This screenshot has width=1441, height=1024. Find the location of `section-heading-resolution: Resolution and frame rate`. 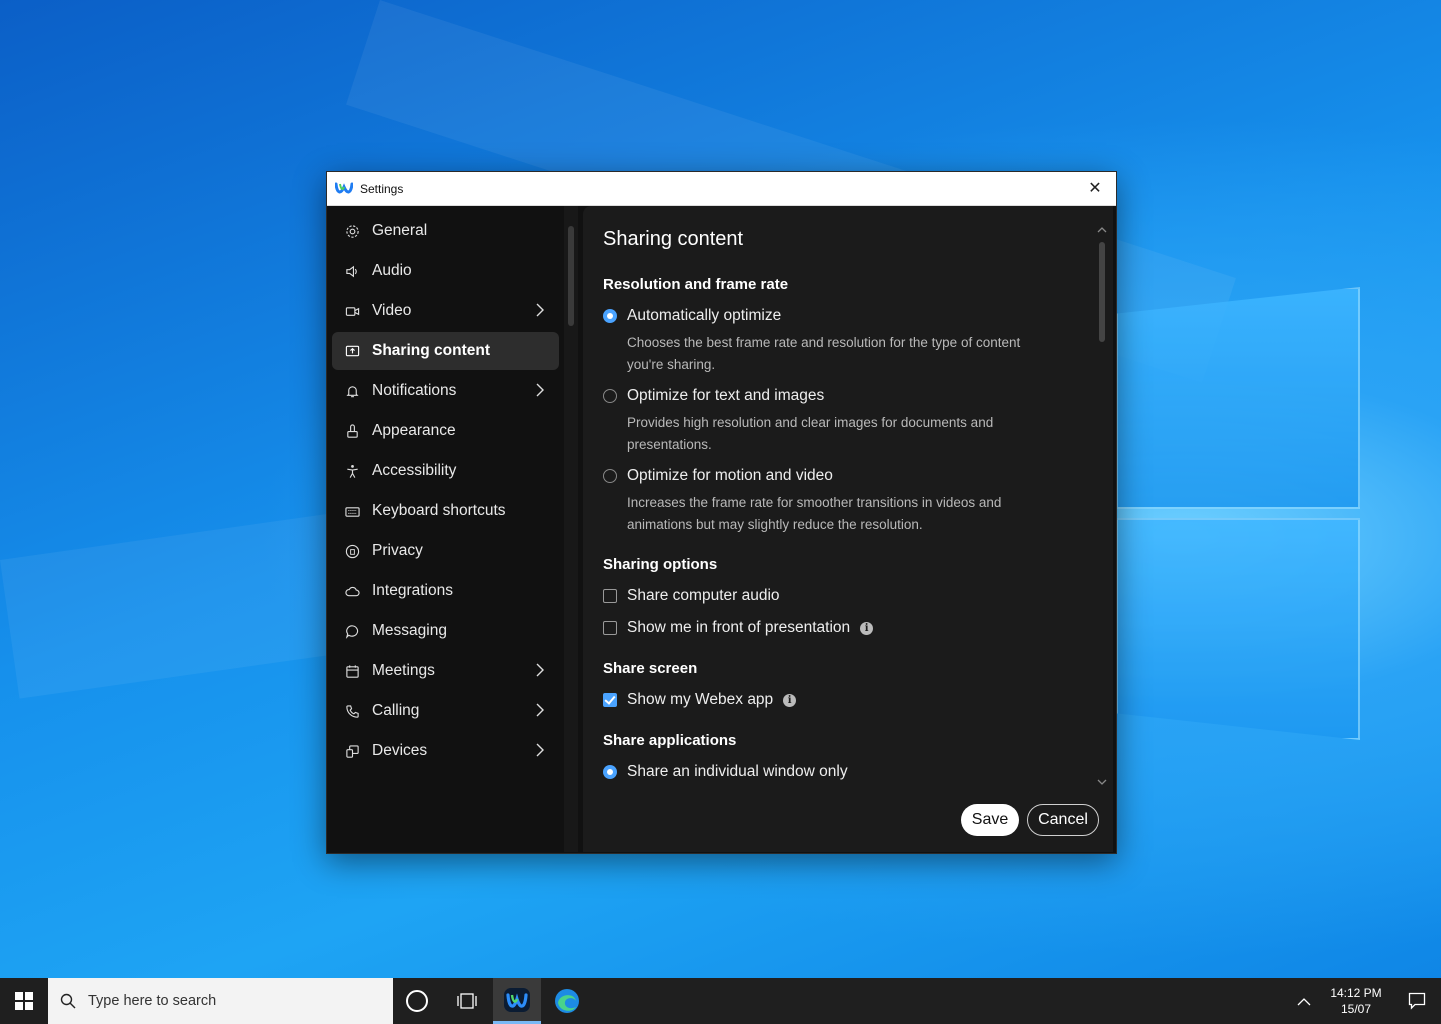

section-heading-resolution: Resolution and frame rate is located at coordinates (696, 284).